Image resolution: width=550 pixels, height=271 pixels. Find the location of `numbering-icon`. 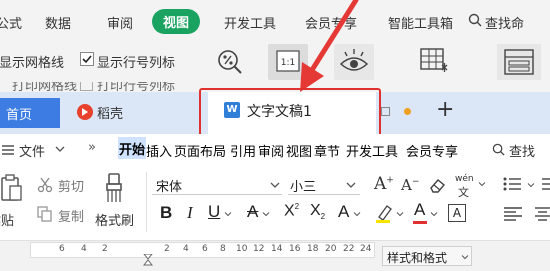

numbering-icon is located at coordinates (545, 184).